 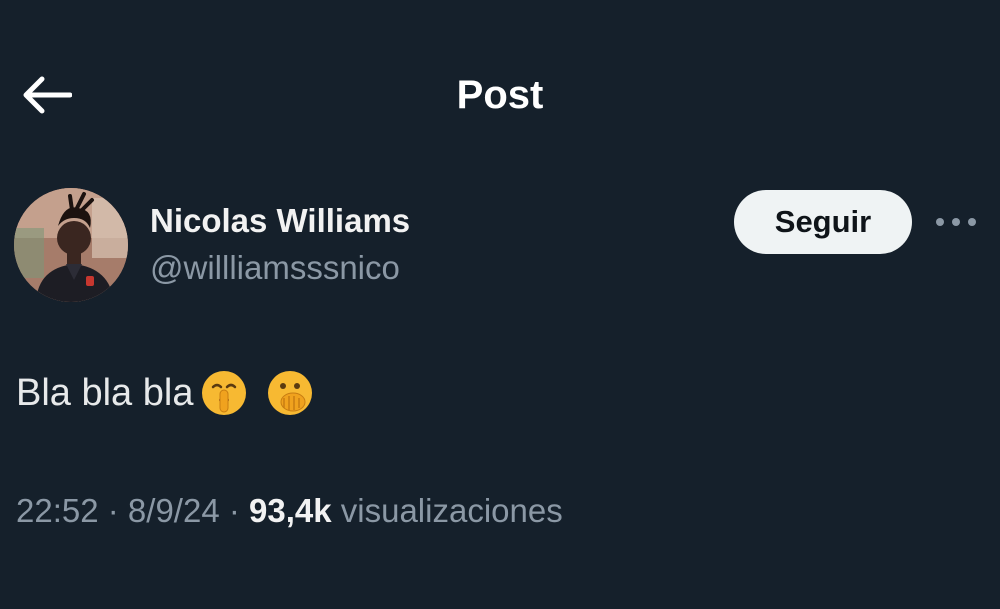 What do you see at coordinates (823, 222) in the screenshot?
I see `follow-button: Seguir` at bounding box center [823, 222].